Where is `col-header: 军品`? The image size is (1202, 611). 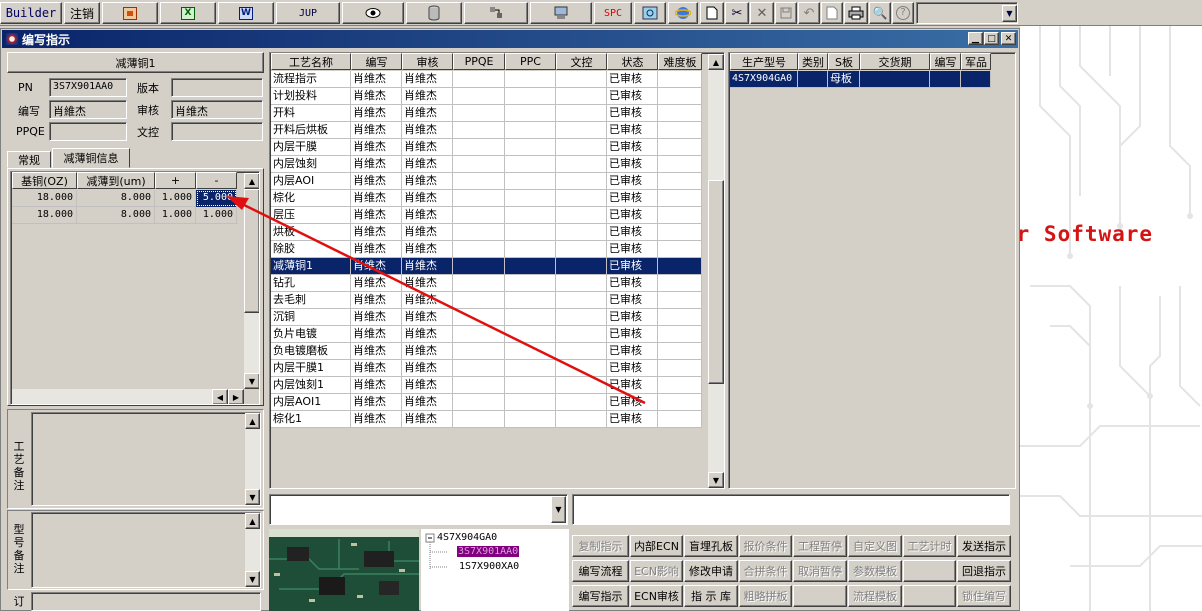
col-header: 军品 is located at coordinates (976, 61).